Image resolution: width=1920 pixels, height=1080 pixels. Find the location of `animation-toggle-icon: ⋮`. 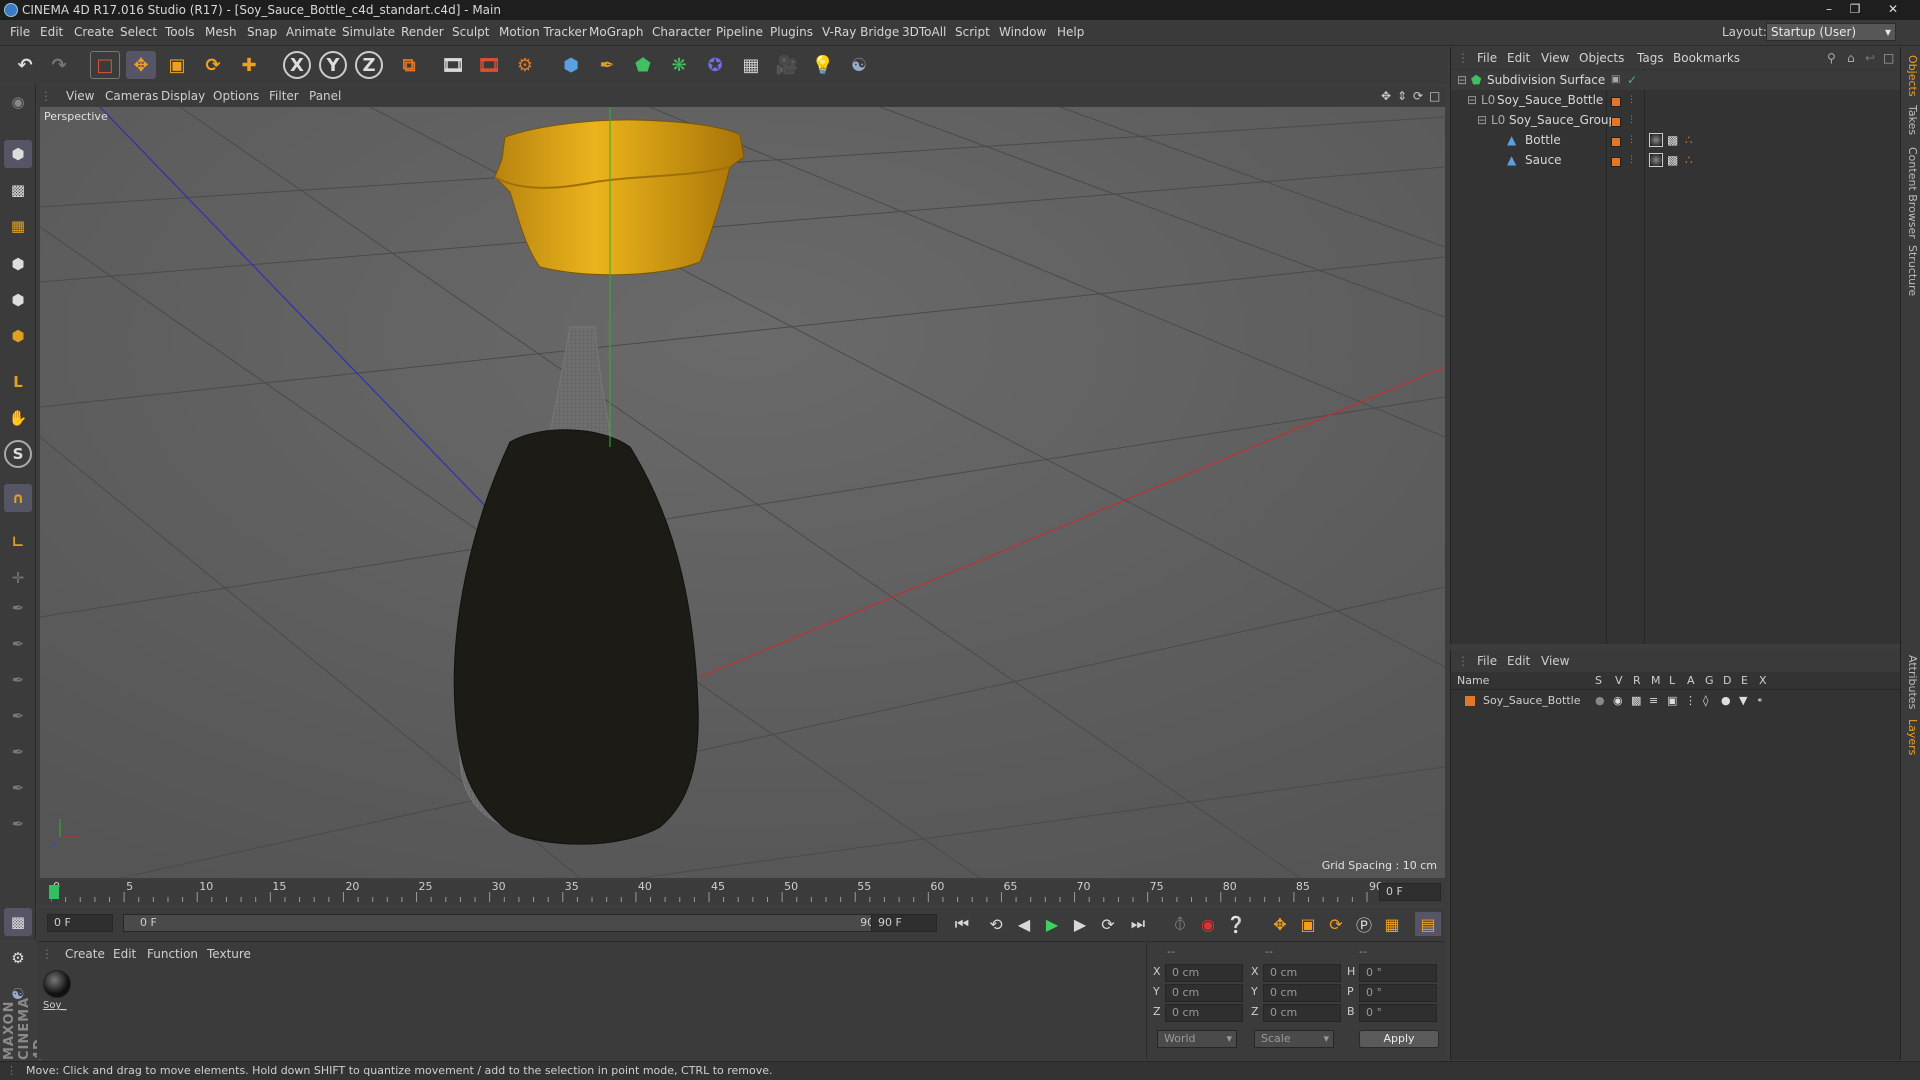

animation-toggle-icon: ⋮ is located at coordinates (1690, 701).